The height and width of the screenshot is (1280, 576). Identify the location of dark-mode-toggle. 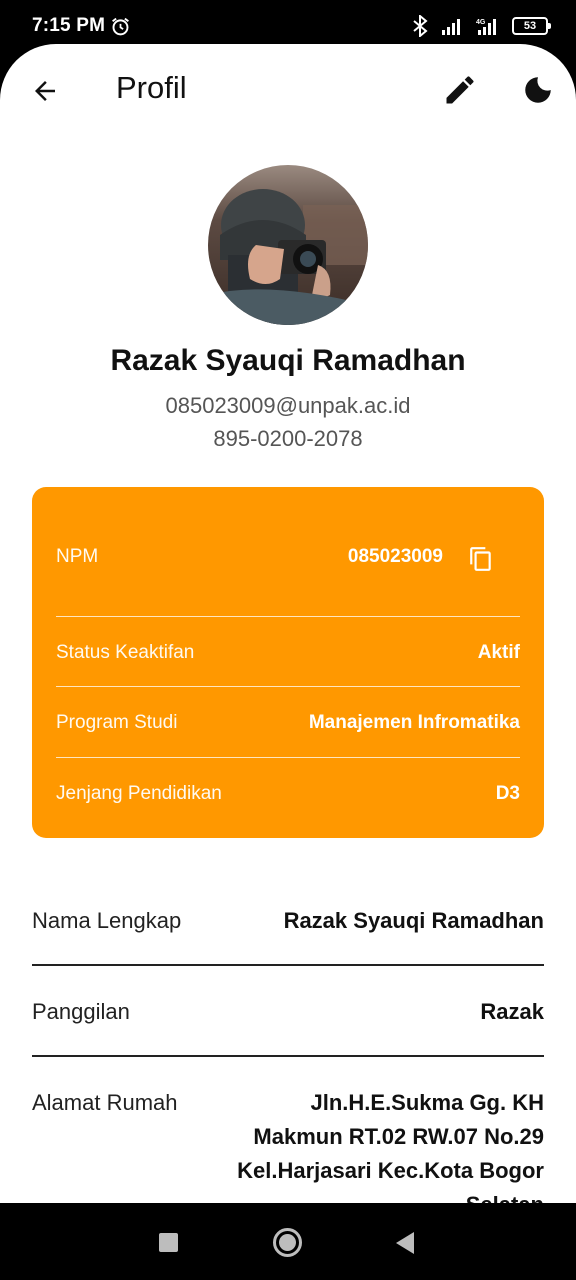
(538, 90).